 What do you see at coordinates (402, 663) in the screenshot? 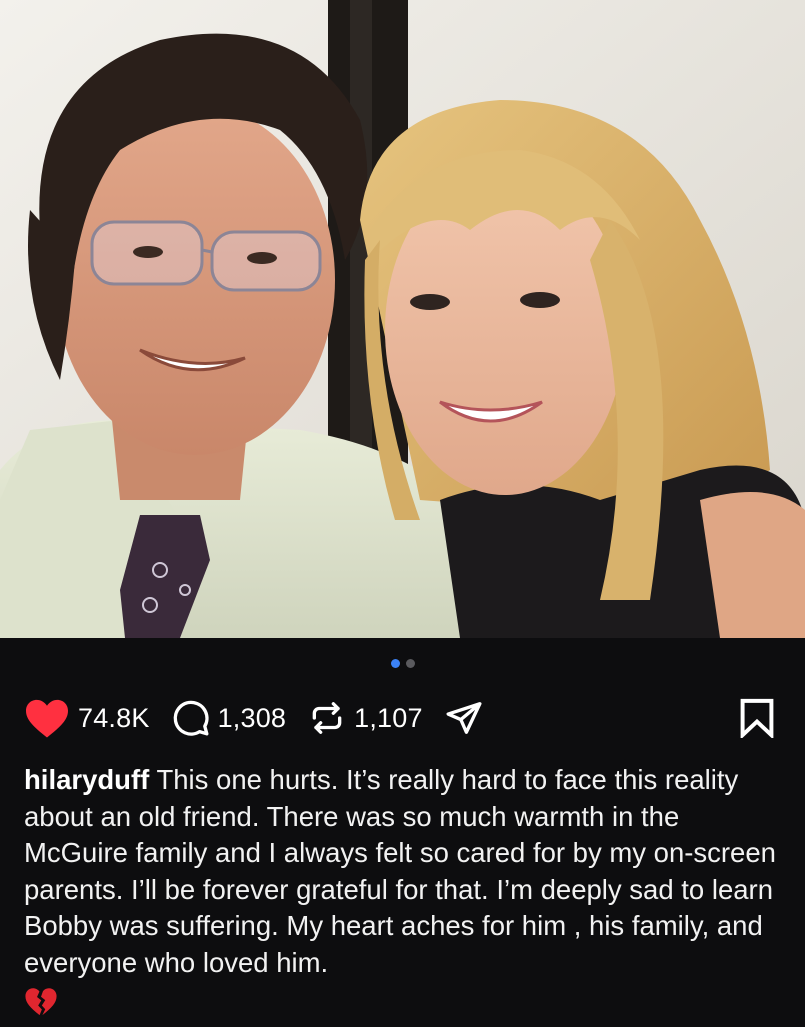
I see `carousel-indicator` at bounding box center [402, 663].